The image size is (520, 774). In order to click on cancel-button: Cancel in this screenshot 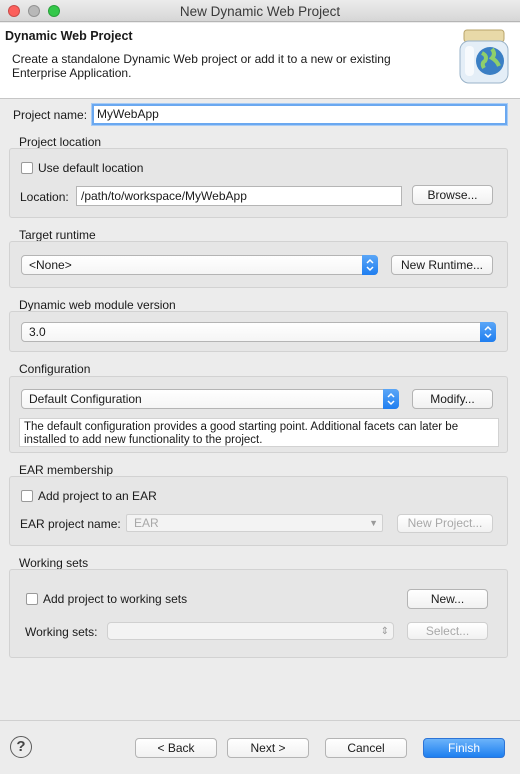, I will do `click(366, 748)`.